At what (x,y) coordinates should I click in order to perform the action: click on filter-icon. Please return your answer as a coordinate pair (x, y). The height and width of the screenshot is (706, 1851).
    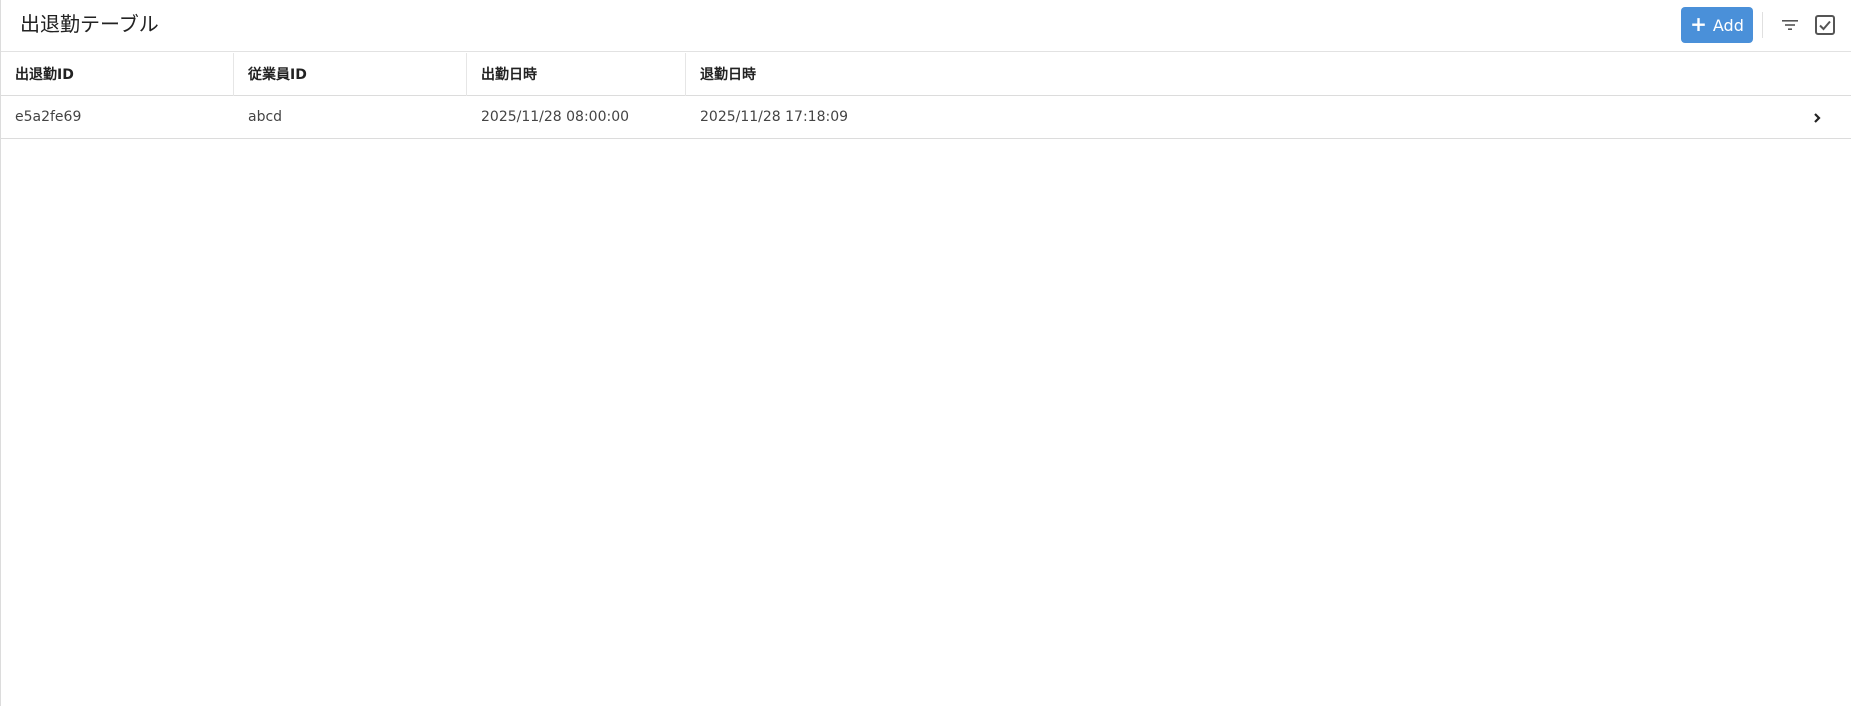
    Looking at the image, I should click on (1790, 25).